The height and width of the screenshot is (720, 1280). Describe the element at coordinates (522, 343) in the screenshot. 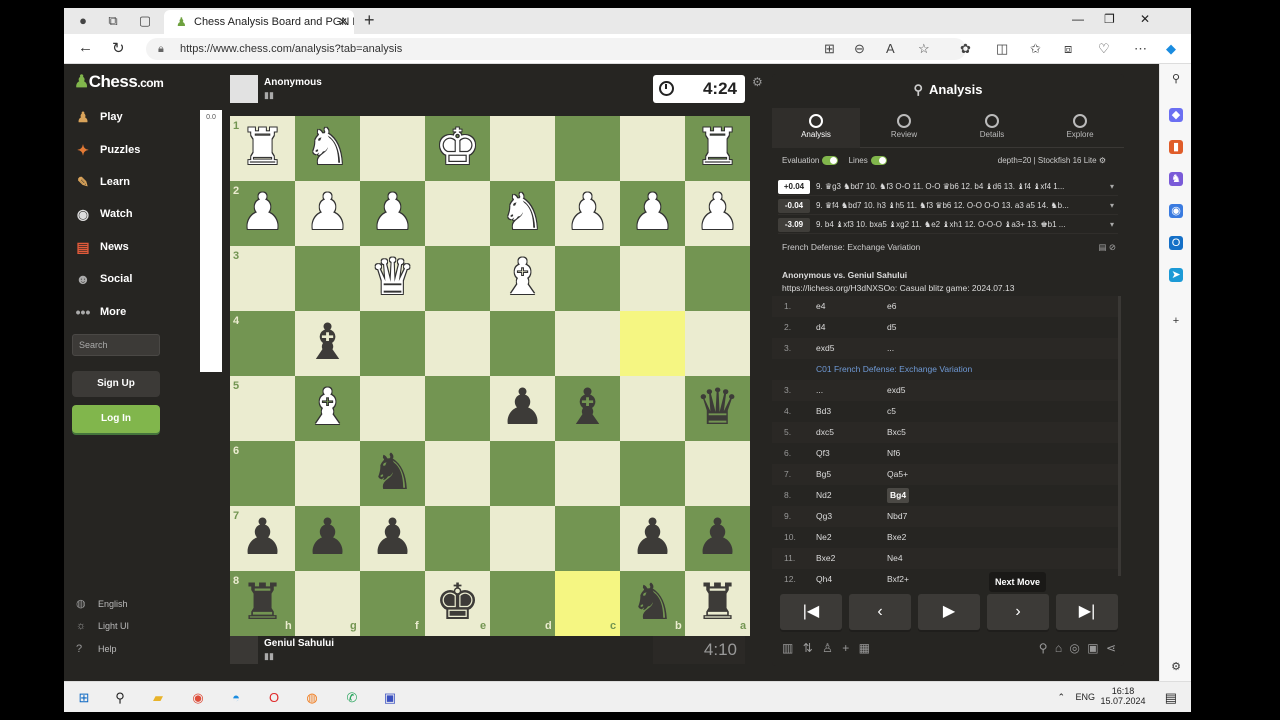

I see `square-d4` at that location.